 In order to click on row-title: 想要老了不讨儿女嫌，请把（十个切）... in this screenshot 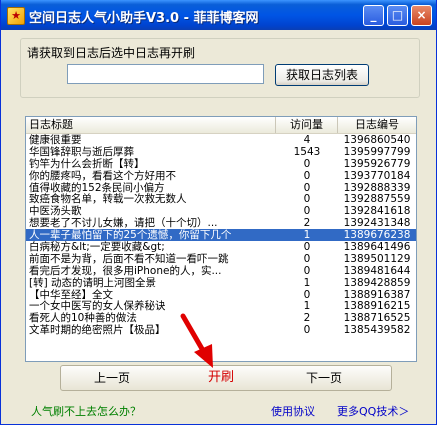, I will do `click(123, 223)`.